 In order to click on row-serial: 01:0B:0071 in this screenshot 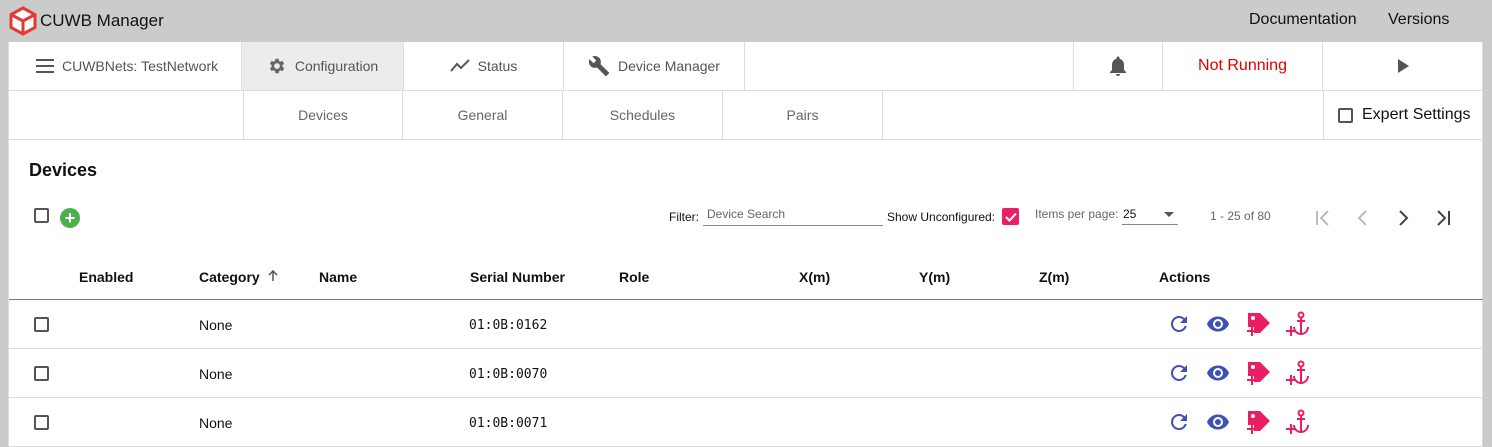, I will do `click(508, 423)`.